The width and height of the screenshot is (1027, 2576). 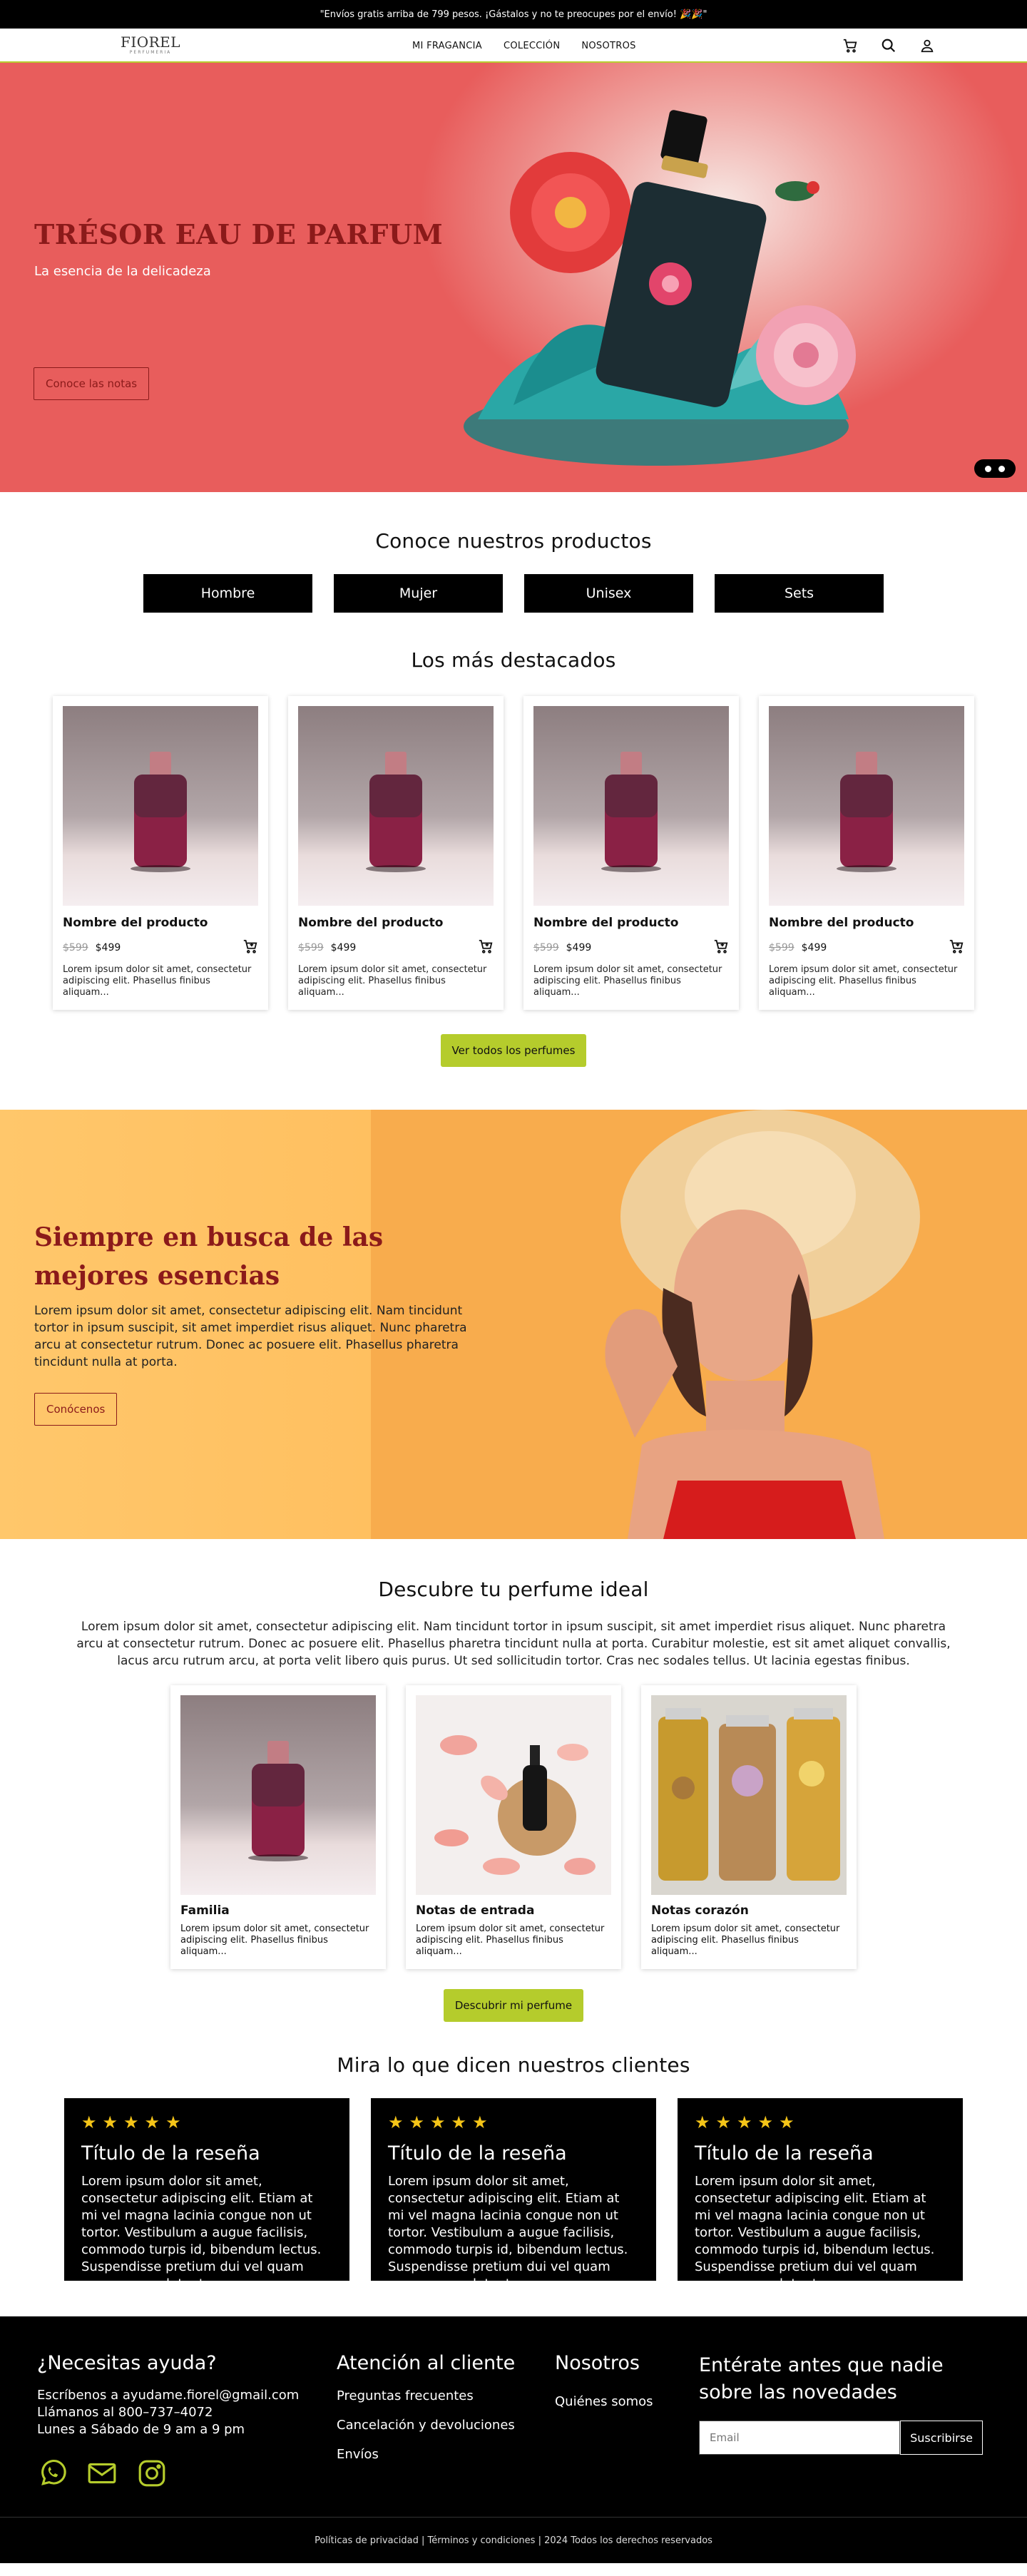 What do you see at coordinates (122, 272) in the screenshot?
I see `hero-tagline: La esencia de la delicadeza` at bounding box center [122, 272].